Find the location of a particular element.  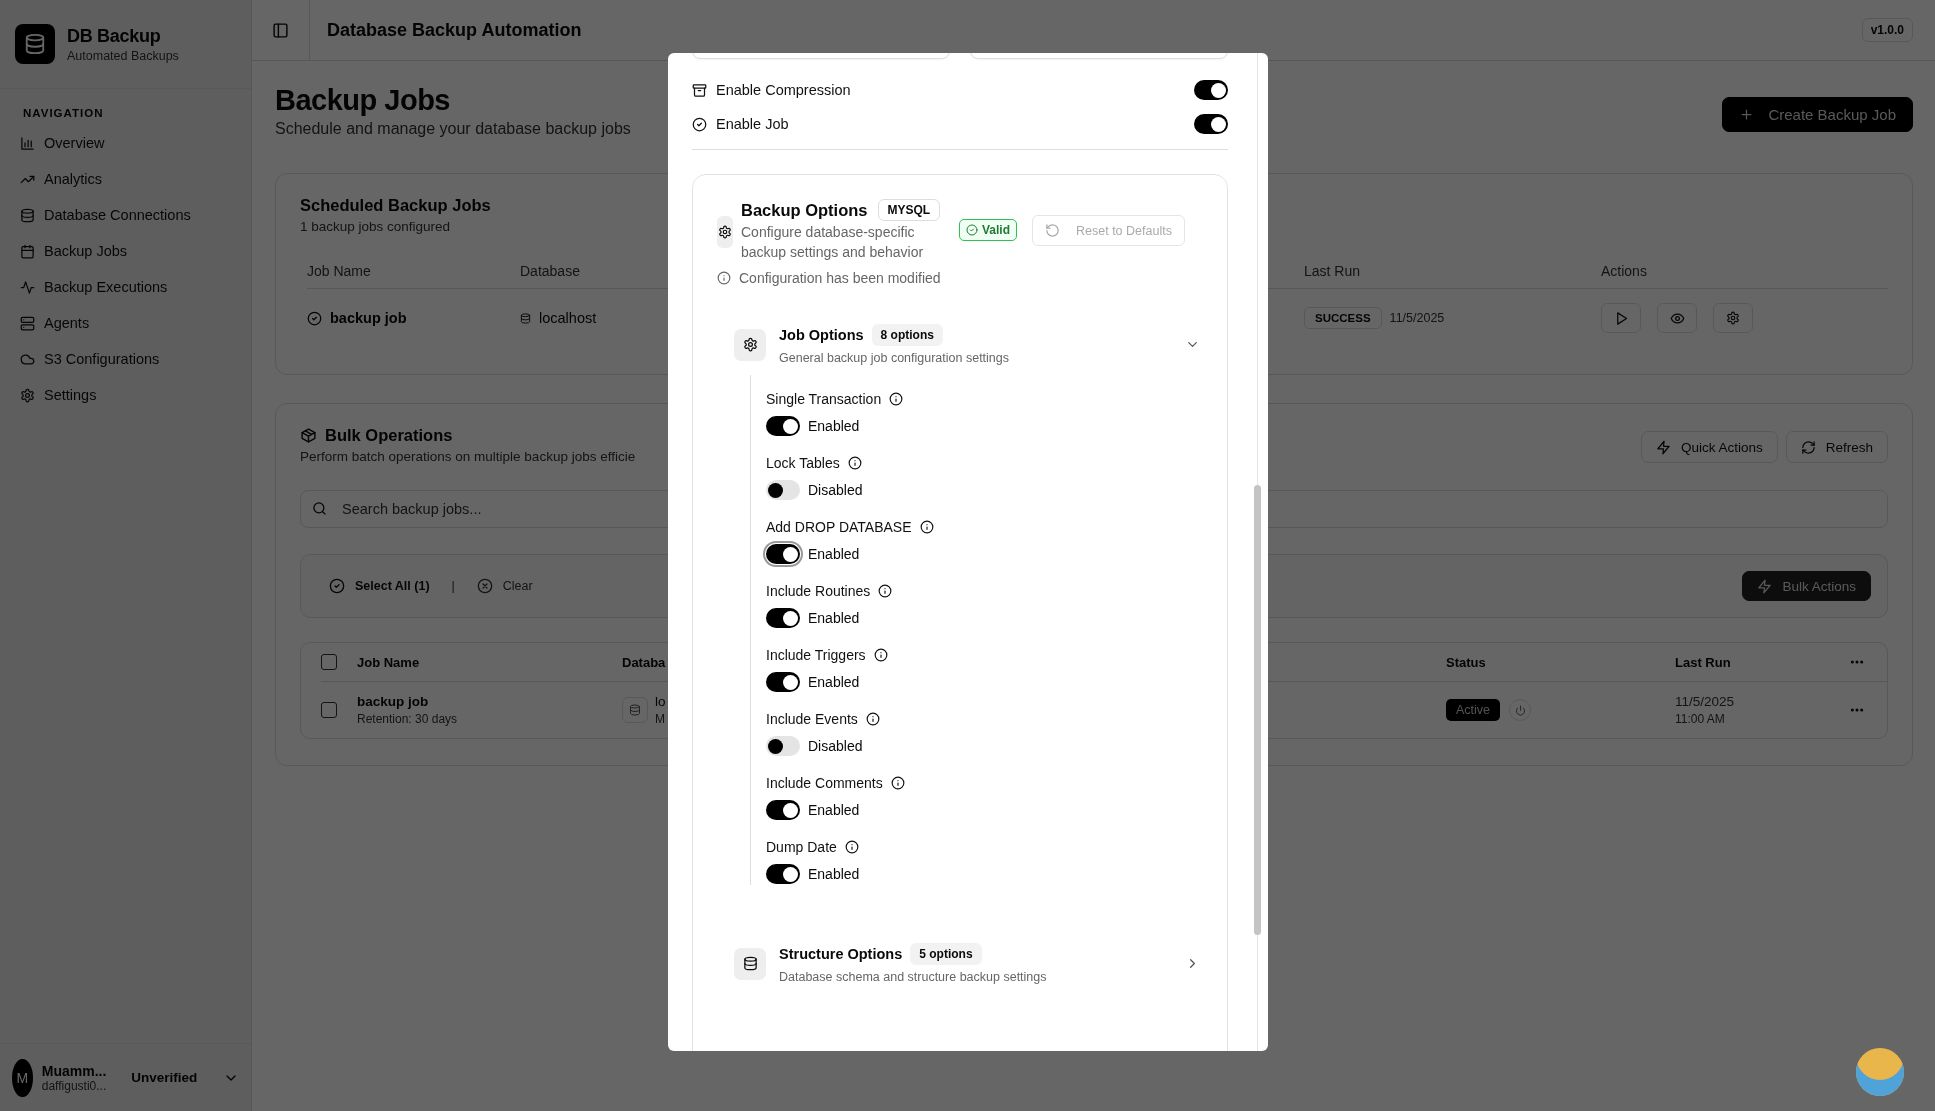

option-count-badge: 5 options is located at coordinates (946, 954).